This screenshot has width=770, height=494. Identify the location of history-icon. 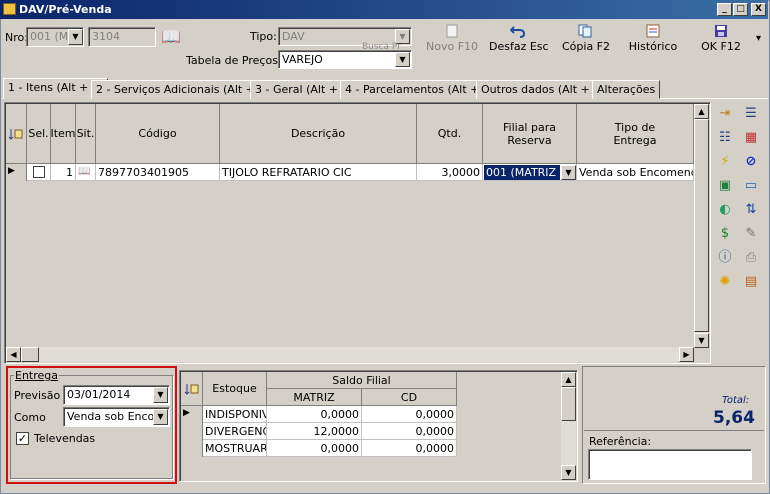
(653, 31).